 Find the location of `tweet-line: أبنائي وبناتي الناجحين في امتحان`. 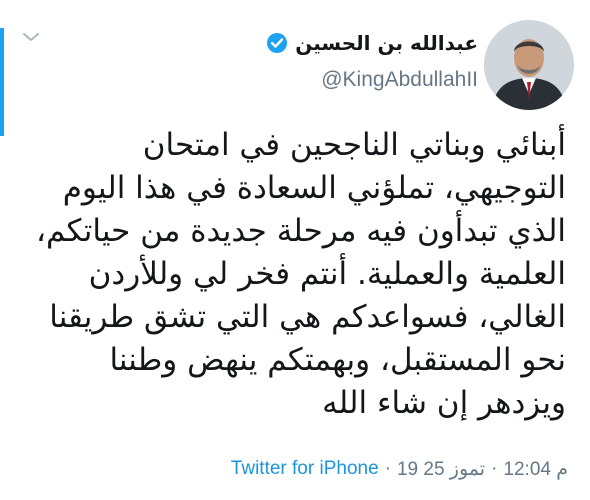

tweet-line: أبنائي وبناتي الناجحين في امتحان is located at coordinates (354, 145).